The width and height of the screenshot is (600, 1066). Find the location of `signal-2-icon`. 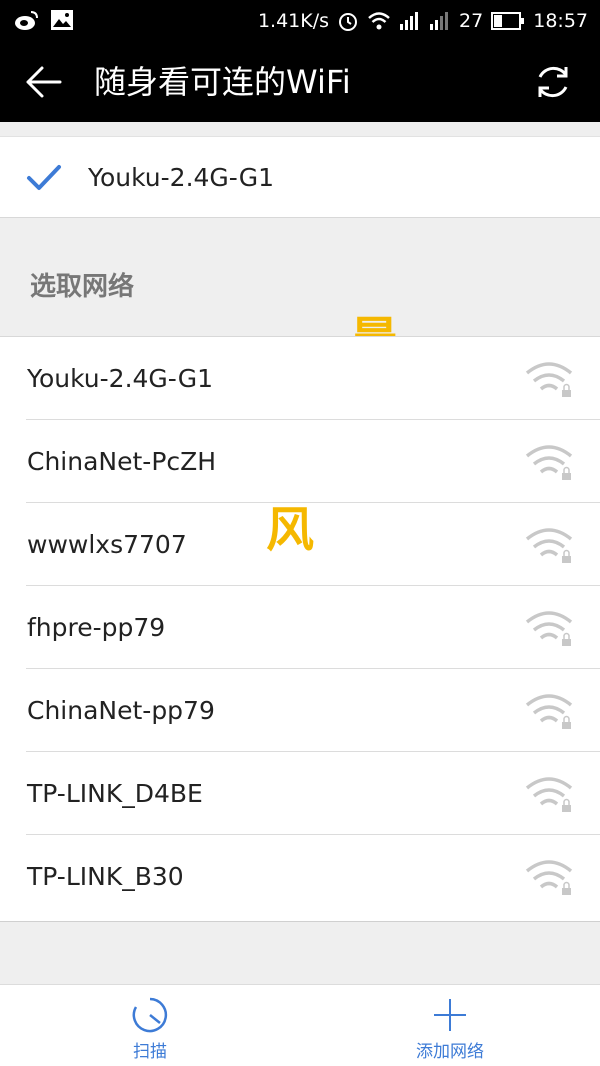

signal-2-icon is located at coordinates (439, 21).